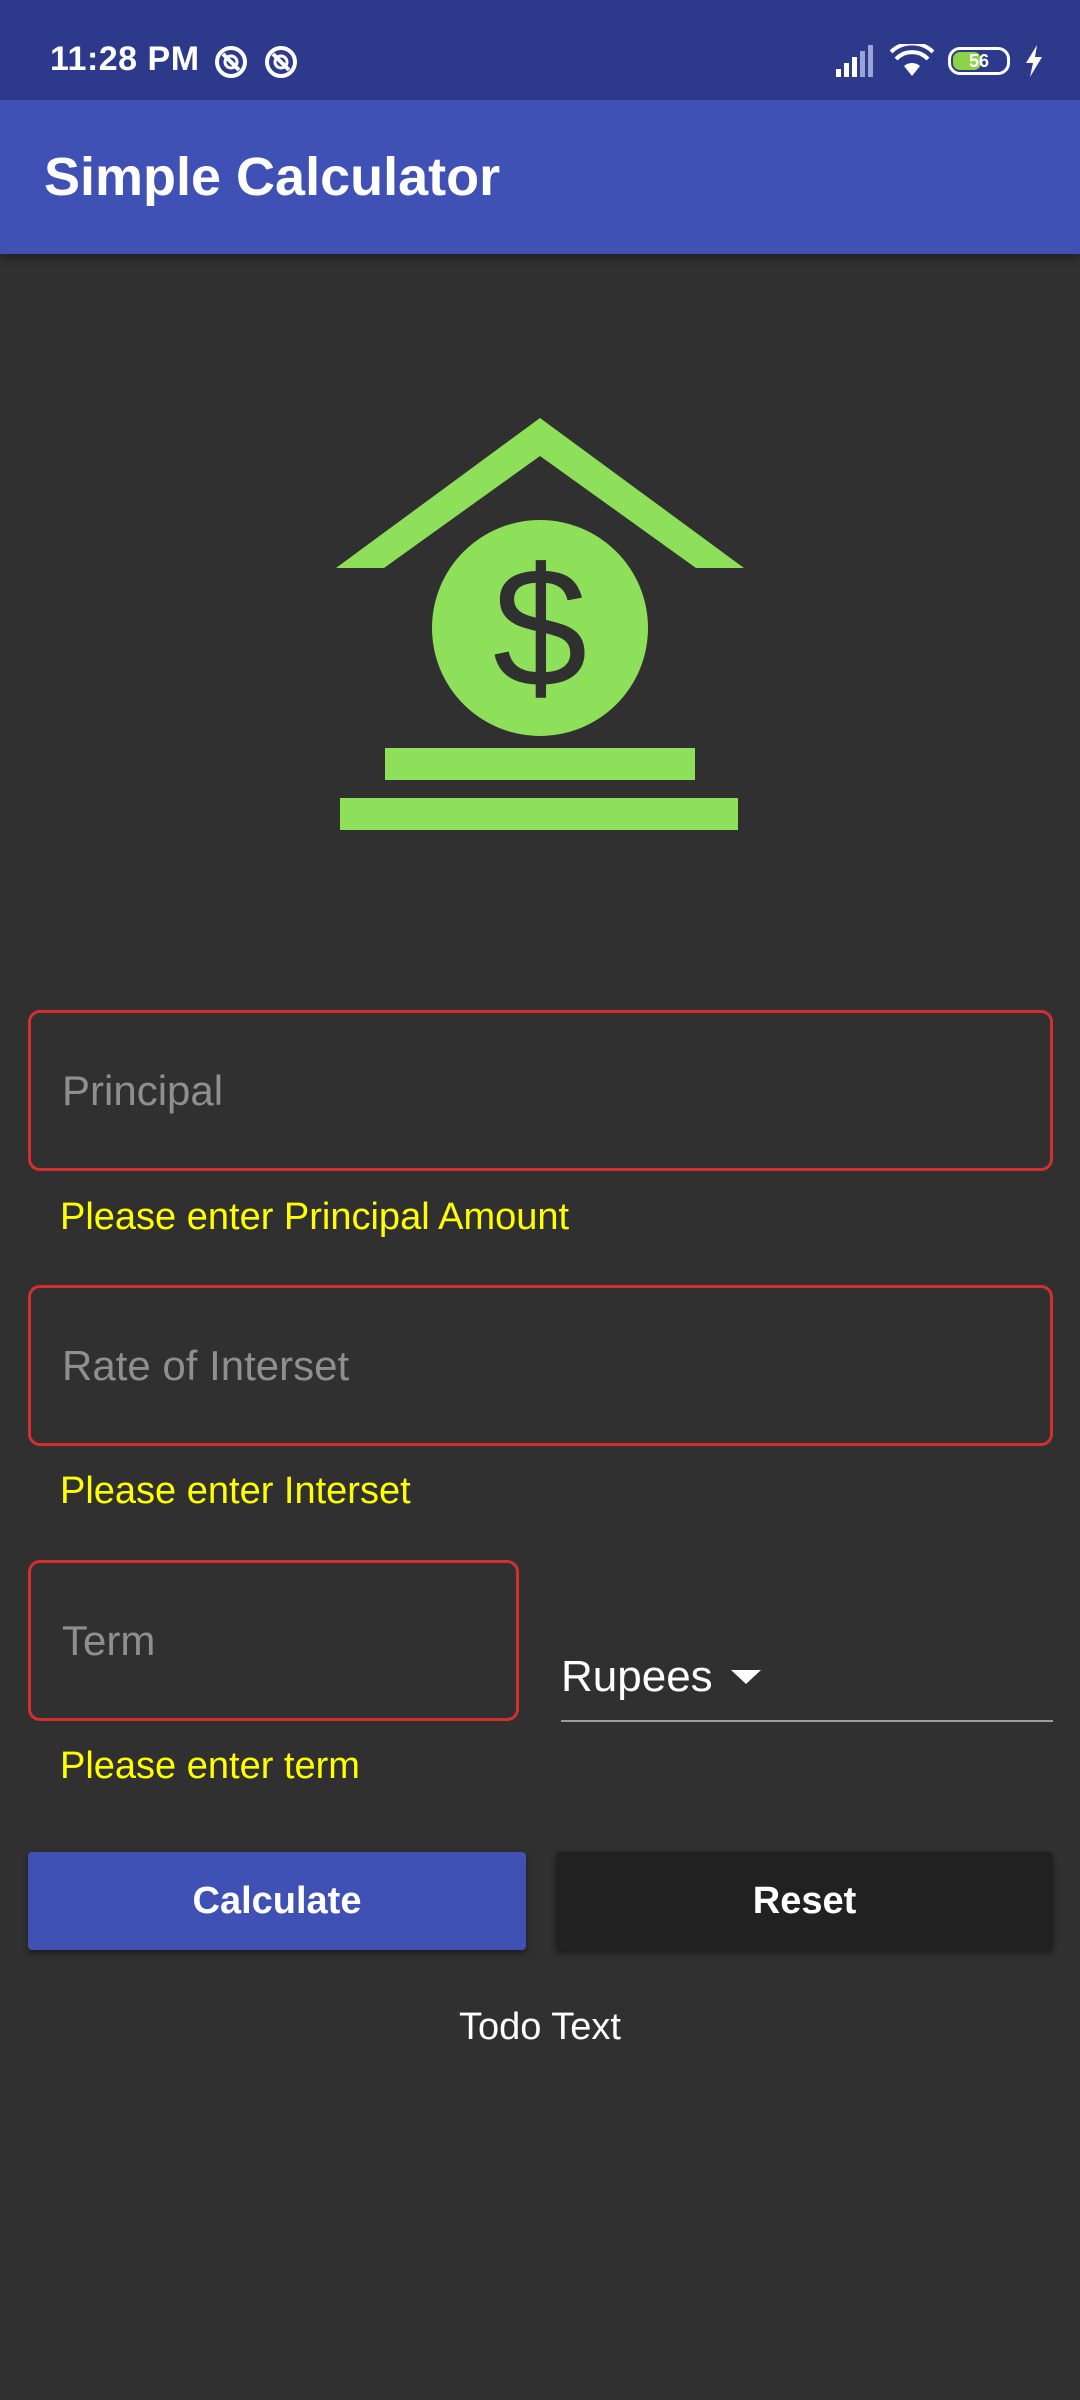 The image size is (1080, 2400). I want to click on app-title: Simple Calculator, so click(272, 177).